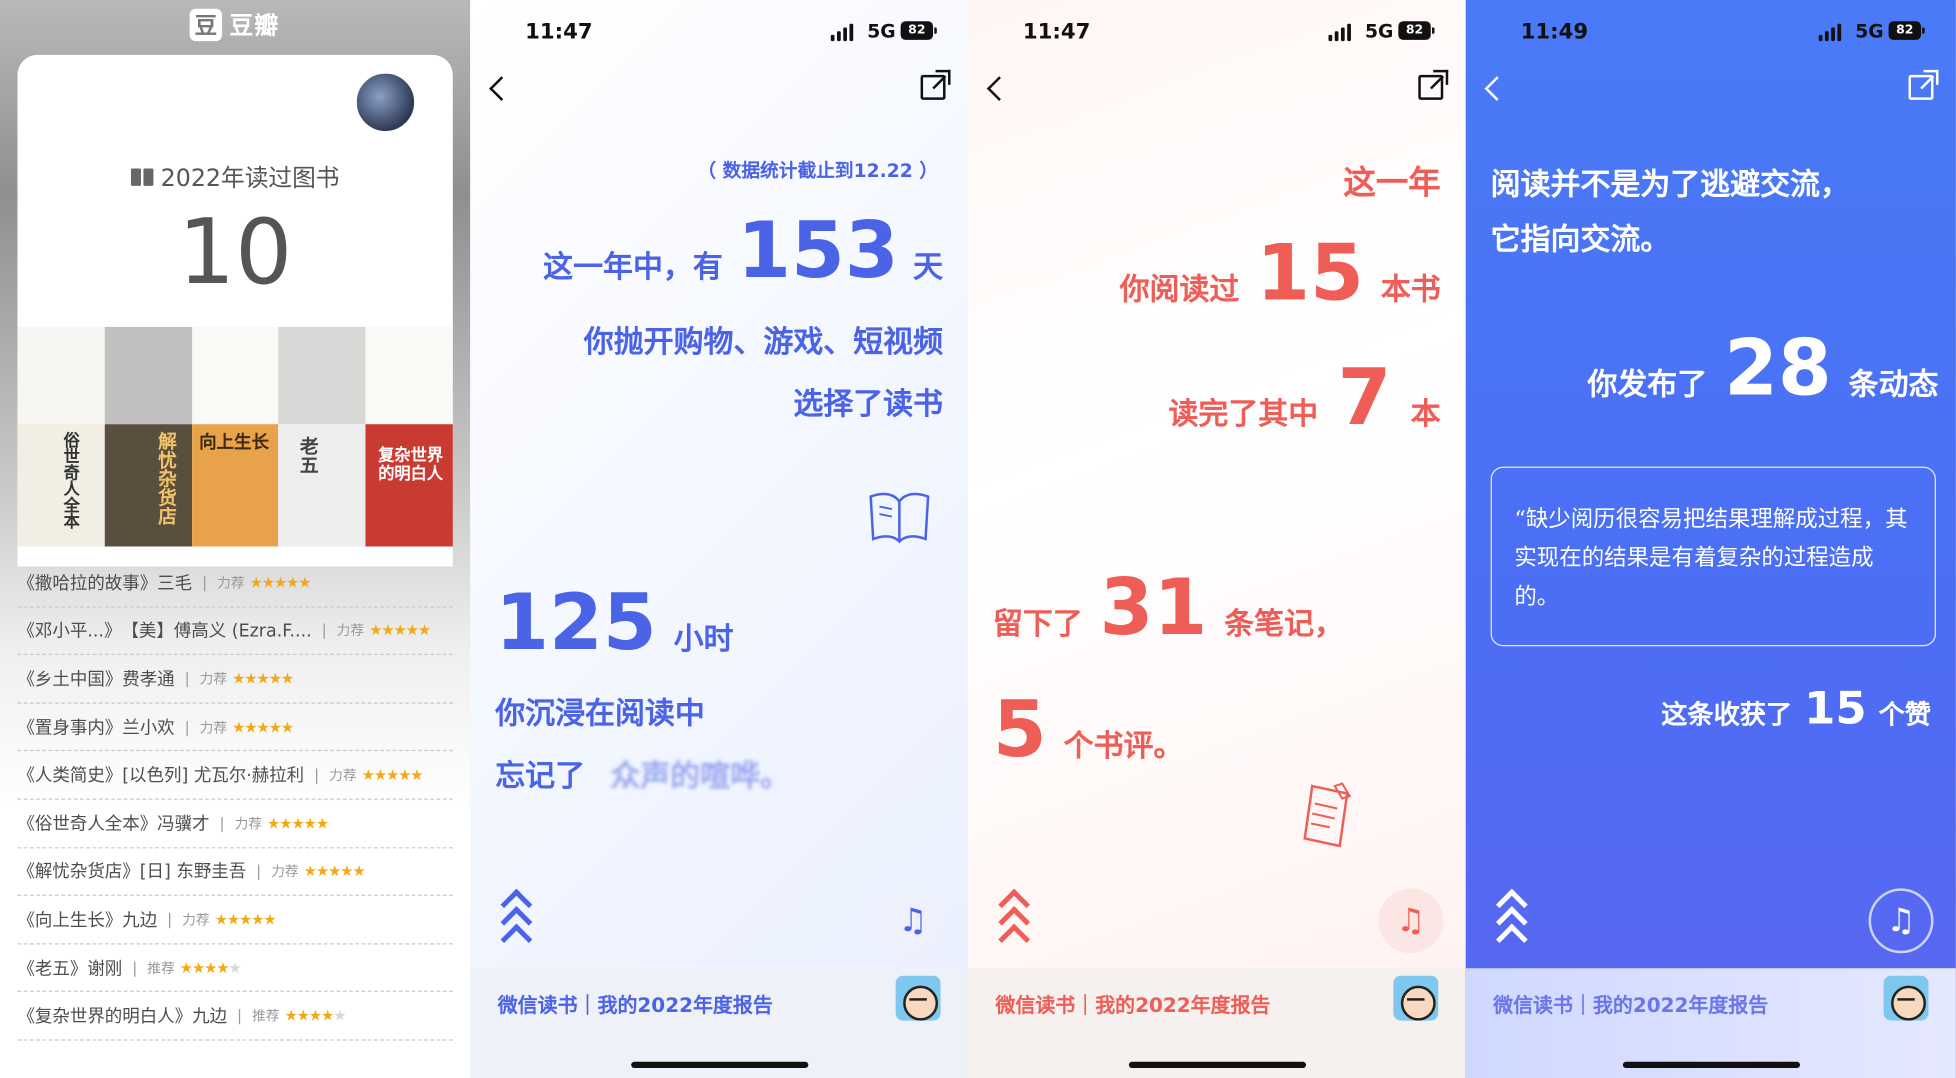  What do you see at coordinates (70, 728) in the screenshot?
I see `book-title: 《置身事内》` at bounding box center [70, 728].